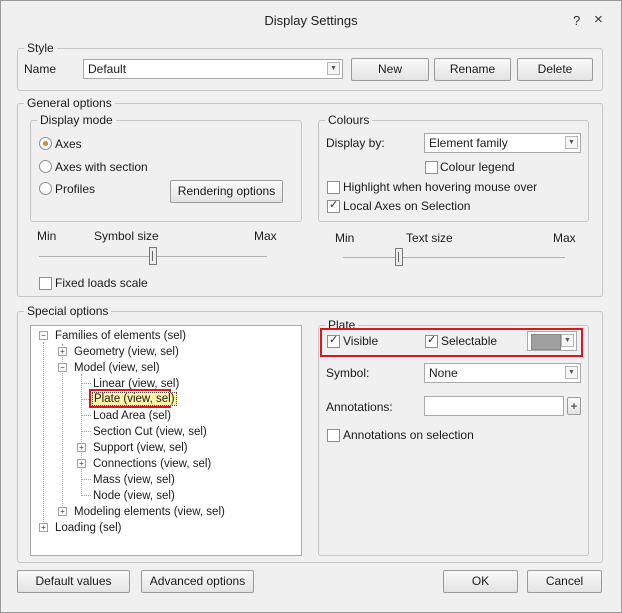  I want to click on selectable-checkbox, so click(431, 340).